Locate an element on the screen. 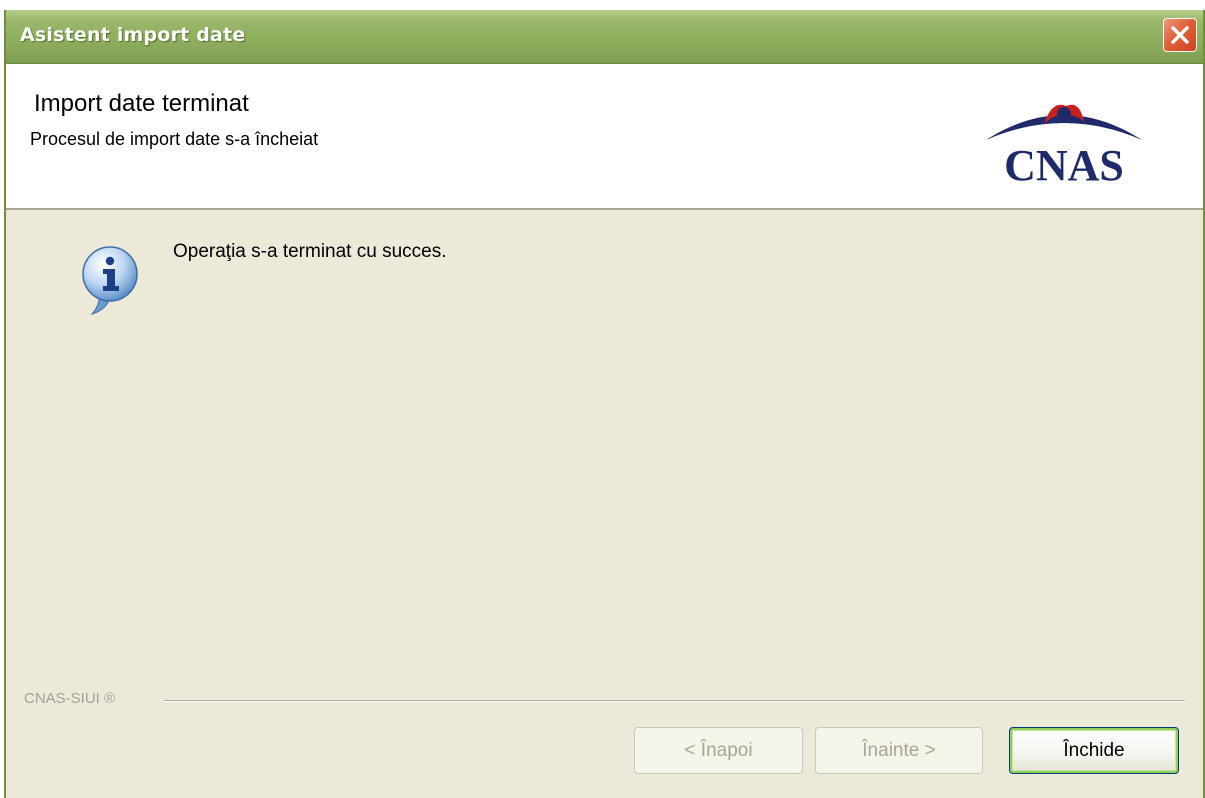 This screenshot has width=1205, height=798. status-message: Operaţia s-a terminat cu succes. is located at coordinates (310, 251).